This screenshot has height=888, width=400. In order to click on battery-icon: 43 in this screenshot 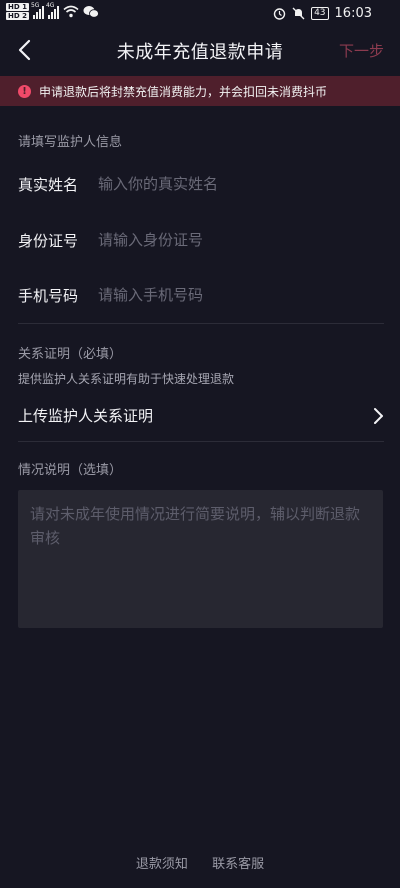, I will do `click(320, 13)`.